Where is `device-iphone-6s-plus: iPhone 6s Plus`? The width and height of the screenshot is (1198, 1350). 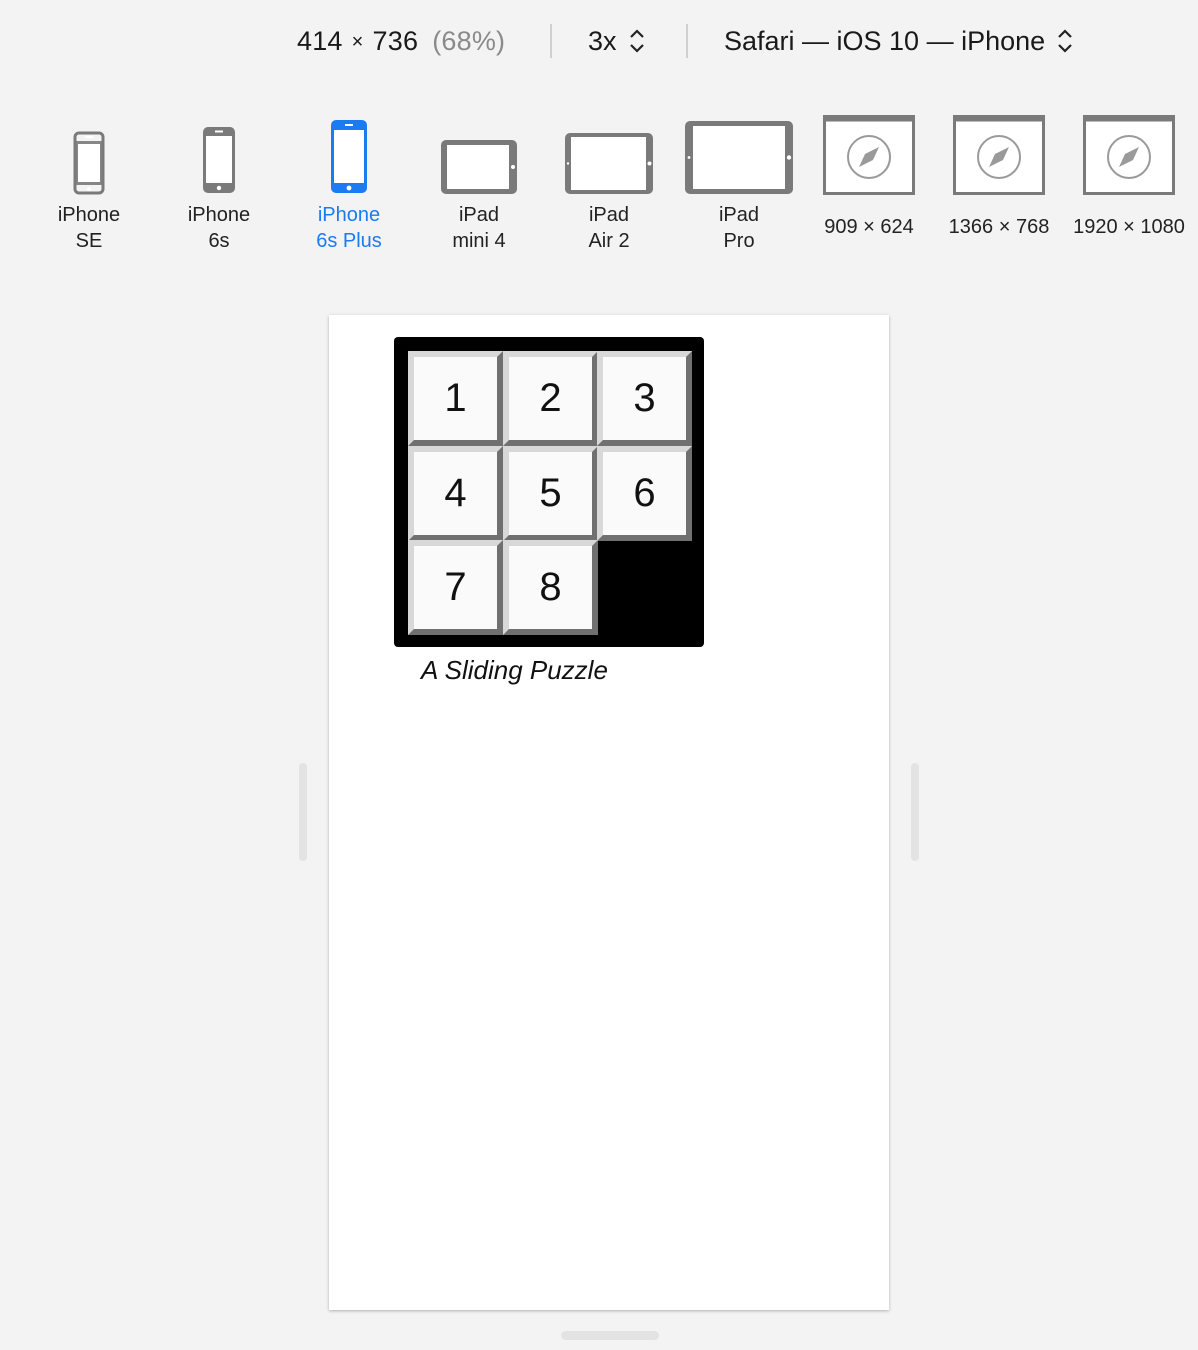 device-iphone-6s-plus: iPhone 6s Plus is located at coordinates (349, 180).